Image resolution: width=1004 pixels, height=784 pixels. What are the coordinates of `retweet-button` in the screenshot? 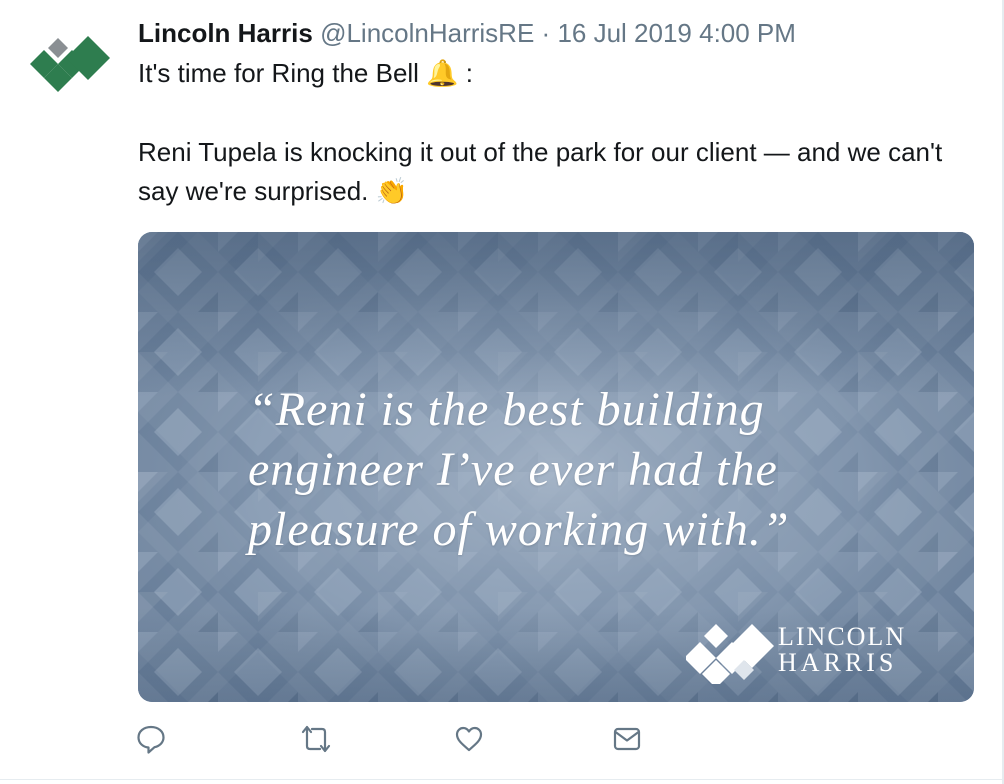 It's located at (316, 739).